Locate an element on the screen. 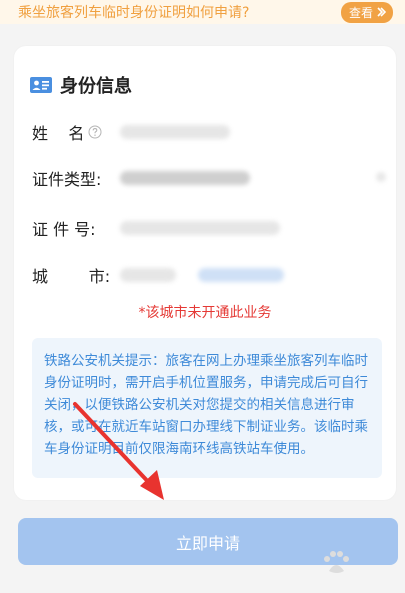 This screenshot has width=405, height=593. id-card-icon is located at coordinates (41, 85).